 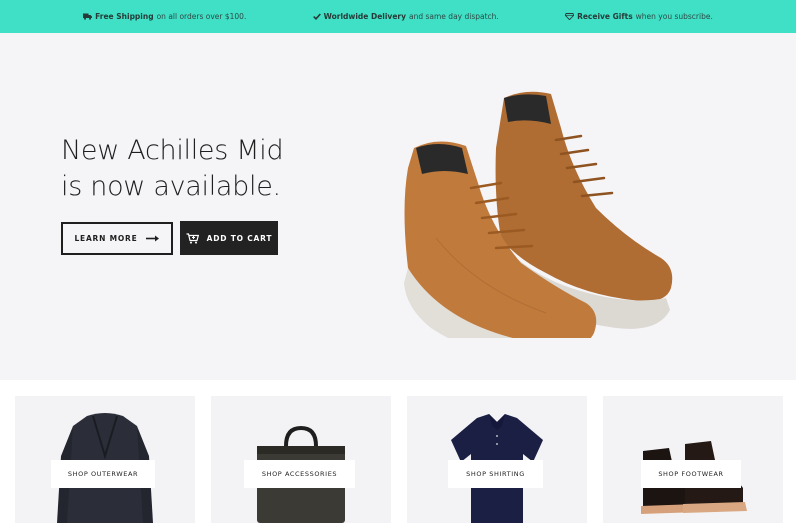 I want to click on hero-title-line2: is now available., so click(x=171, y=186).